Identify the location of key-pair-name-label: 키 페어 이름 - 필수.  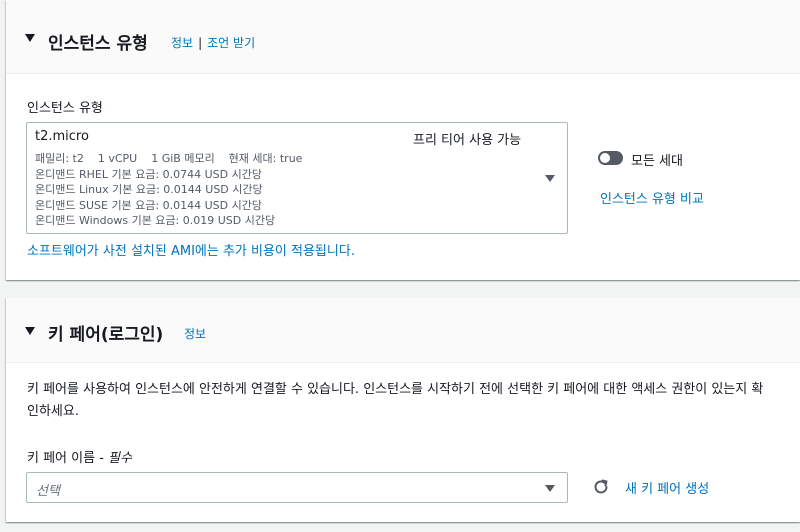
(79, 456).